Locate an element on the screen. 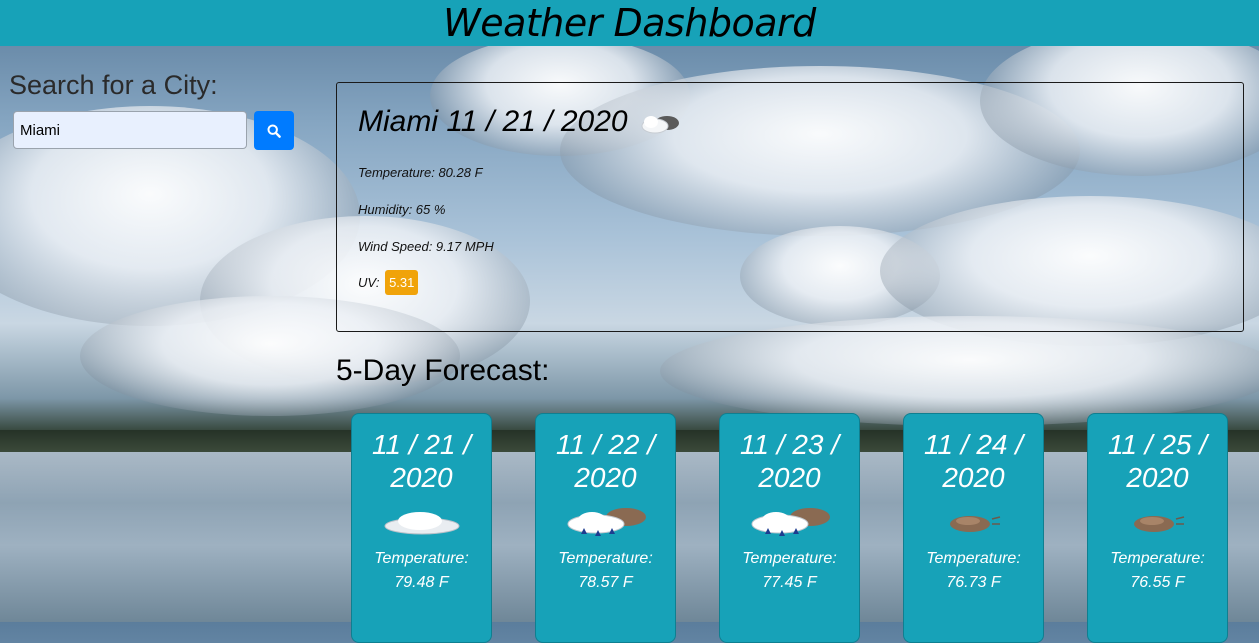  forecast-card: 11 / 21 / 2020 Temperature: 79.48 F is located at coordinates (421, 528).